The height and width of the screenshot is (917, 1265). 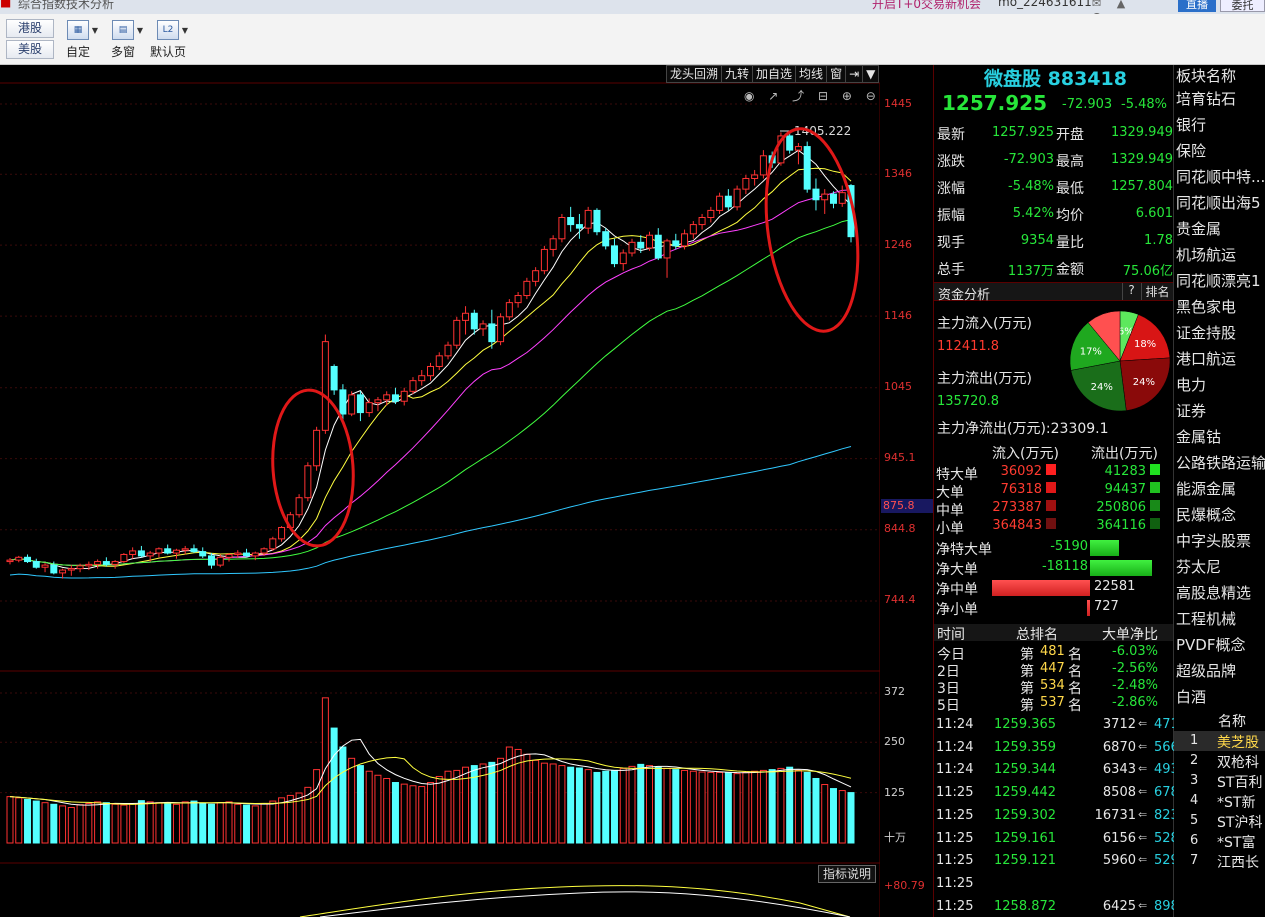 What do you see at coordinates (1198, 228) in the screenshot?
I see `sector-item: 贵金属` at bounding box center [1198, 228].